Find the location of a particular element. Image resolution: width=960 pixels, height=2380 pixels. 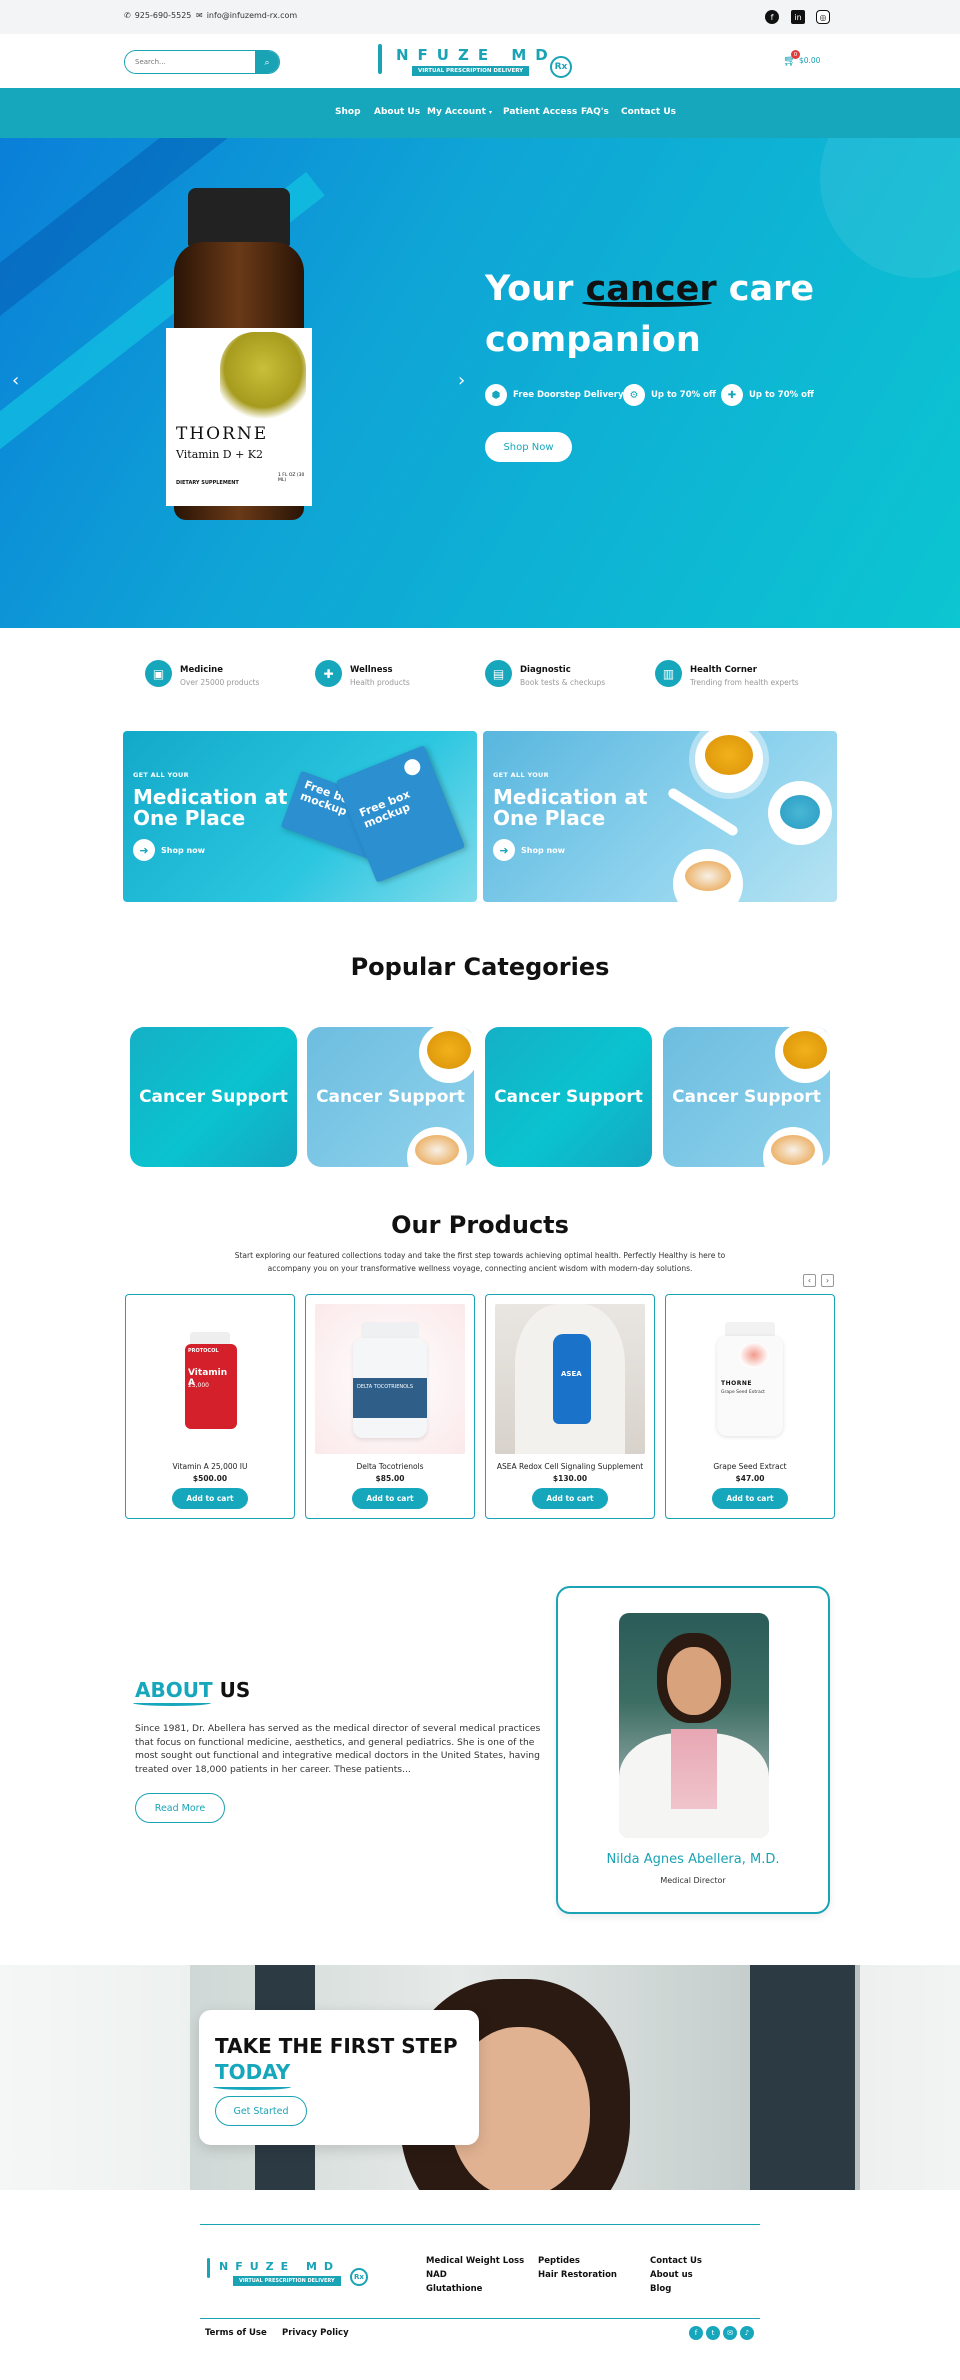

hero-shop-now-button: Shop Now is located at coordinates (528, 447).